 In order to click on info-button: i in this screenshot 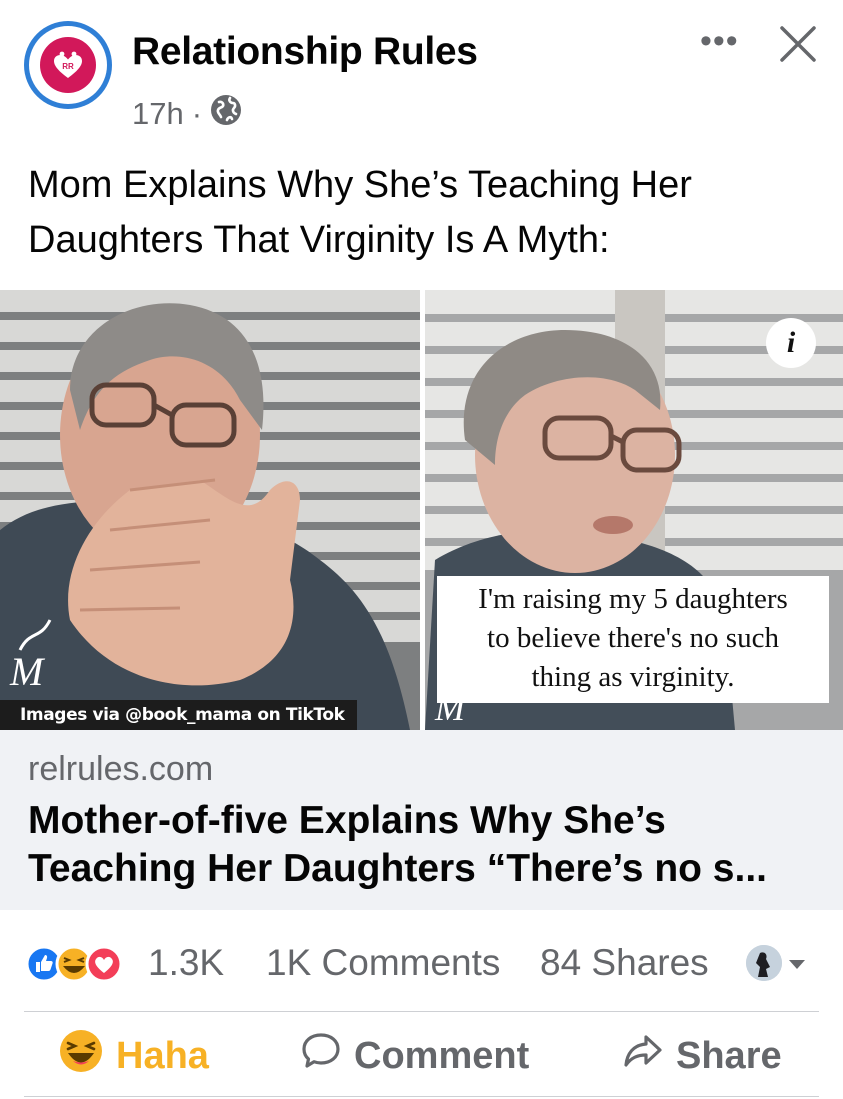, I will do `click(791, 343)`.